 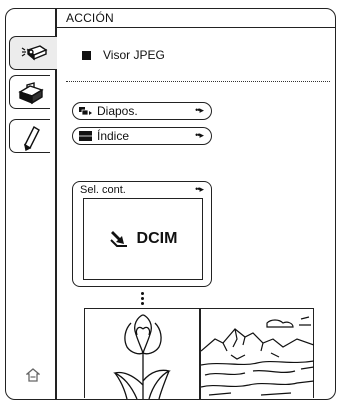 I want to click on index-label: Índice, so click(x=113, y=136).